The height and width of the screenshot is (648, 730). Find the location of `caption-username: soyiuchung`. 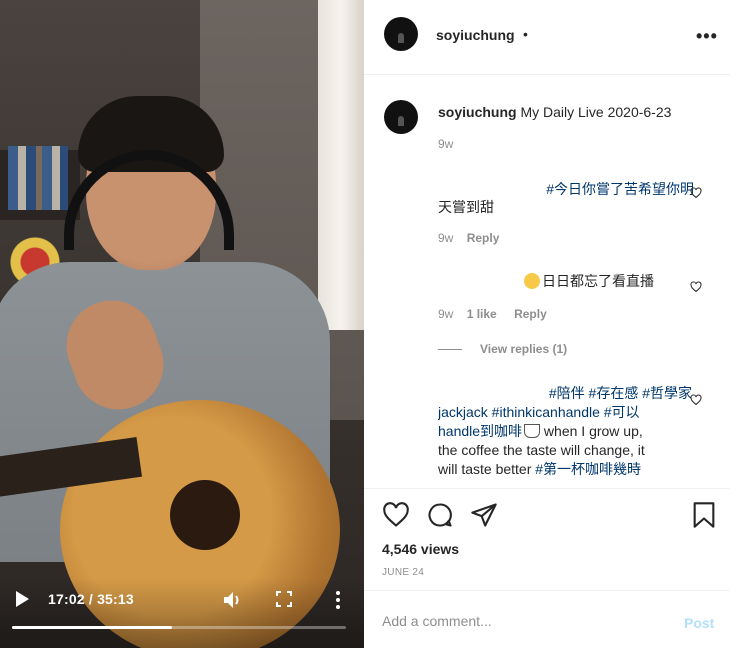

caption-username: soyiuchung is located at coordinates (477, 112).